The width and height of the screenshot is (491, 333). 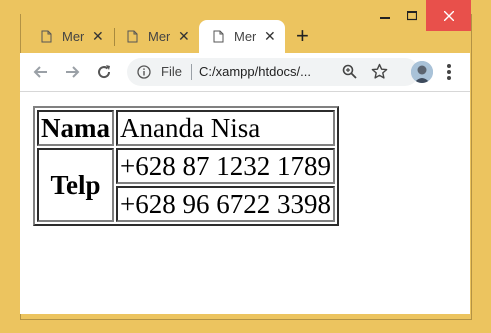 I want to click on reload-button, so click(x=104, y=72).